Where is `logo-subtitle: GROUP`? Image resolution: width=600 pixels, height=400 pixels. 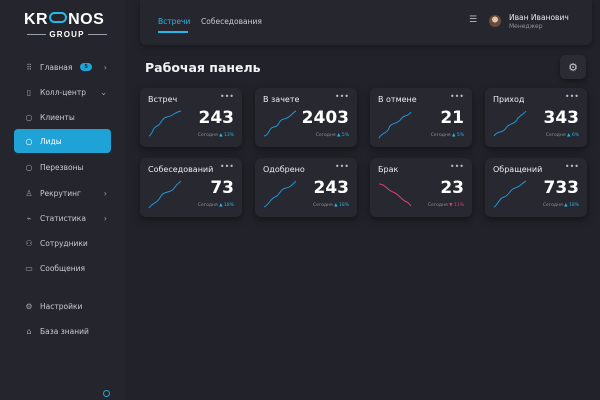 logo-subtitle: GROUP is located at coordinates (67, 34).